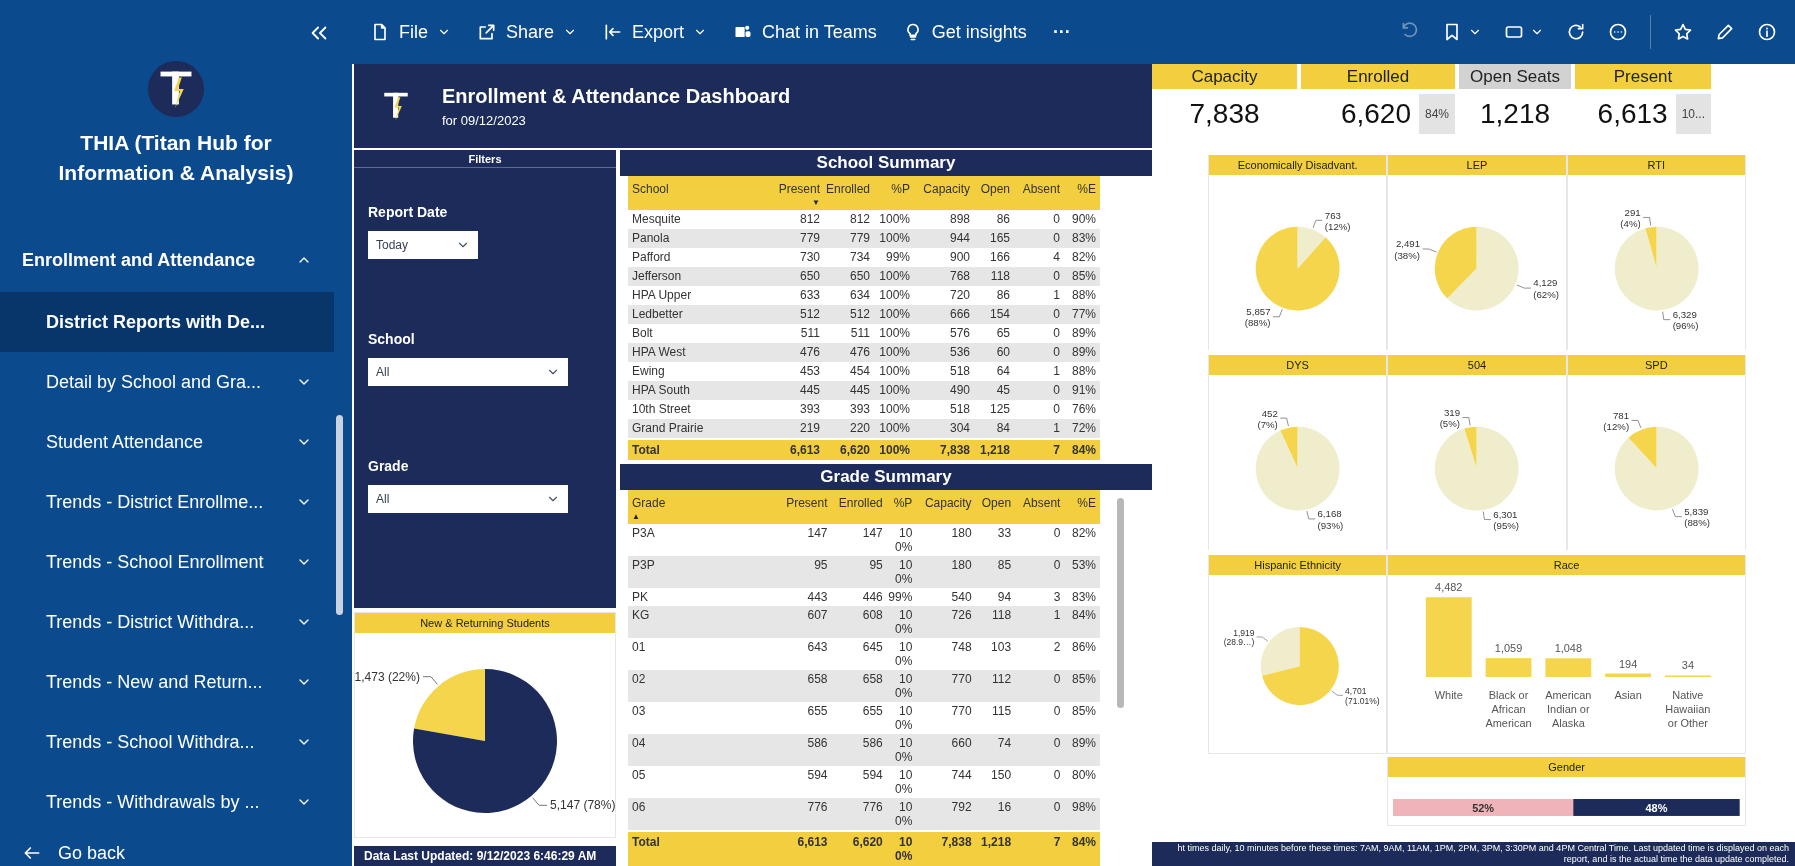 Image resolution: width=1795 pixels, height=866 pixels. I want to click on nav-item: Trends - School Enrollment, so click(167, 562).